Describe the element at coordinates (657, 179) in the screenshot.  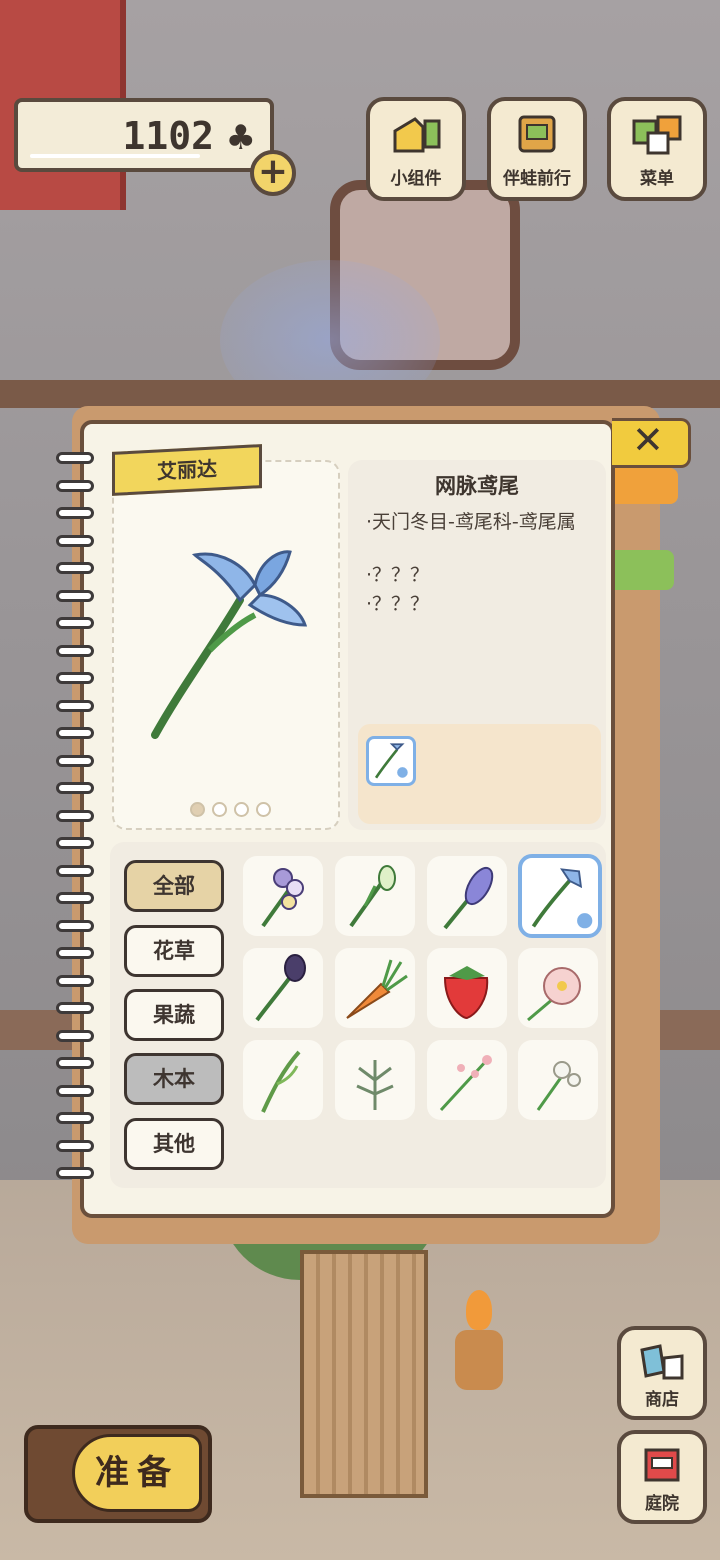
I see `menu-label: 菜单` at that location.